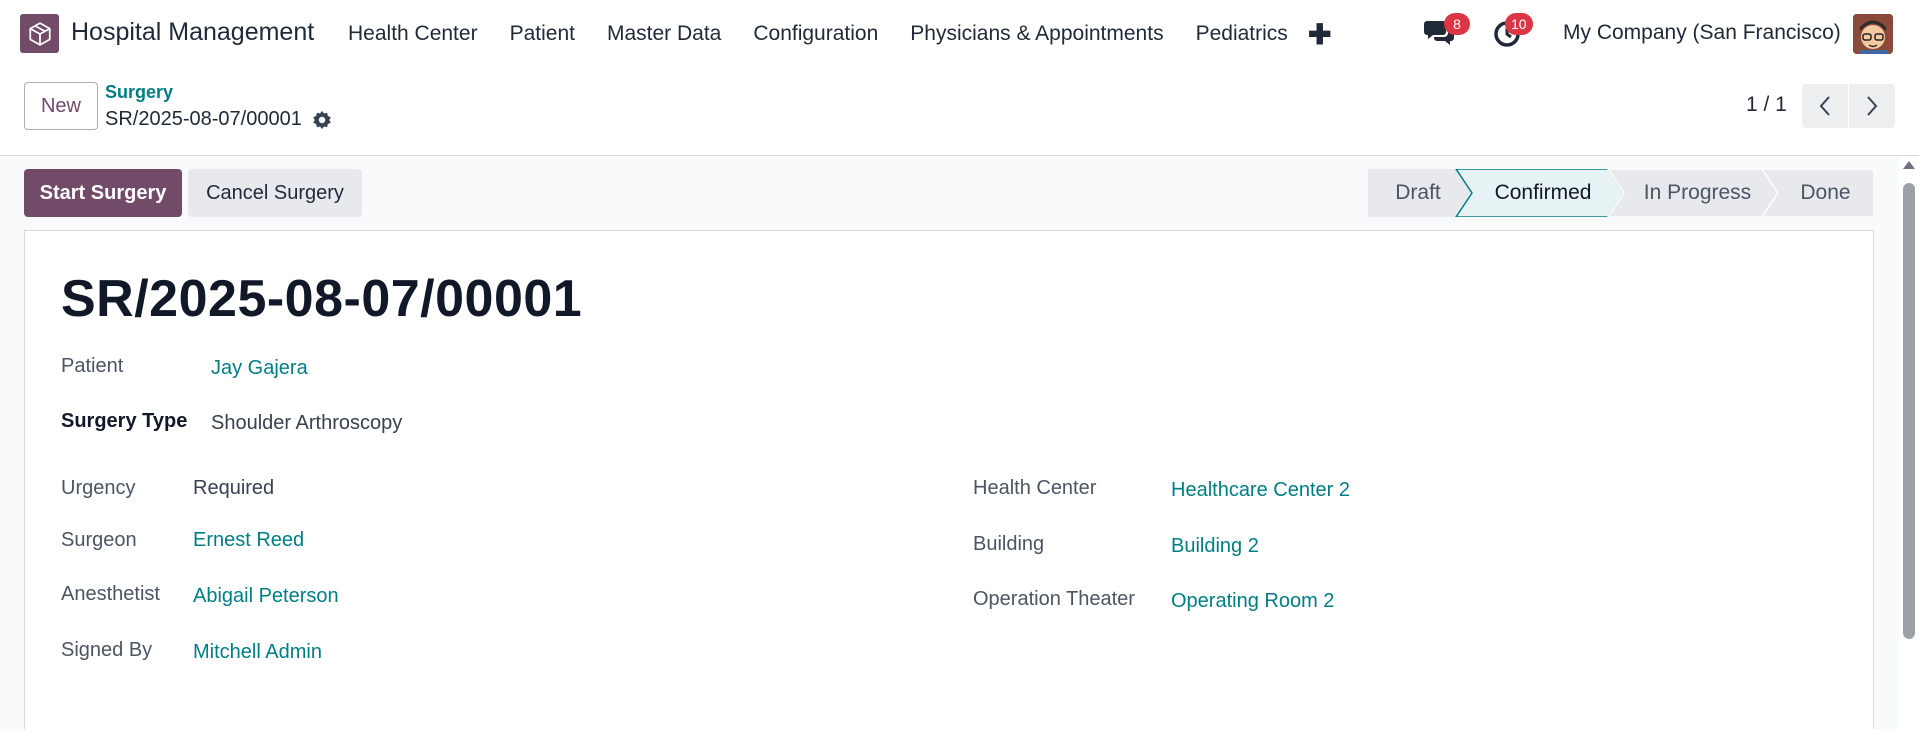 Image resolution: width=1919 pixels, height=729 pixels. I want to click on surgeon-field: Ernest Reed, so click(248, 540).